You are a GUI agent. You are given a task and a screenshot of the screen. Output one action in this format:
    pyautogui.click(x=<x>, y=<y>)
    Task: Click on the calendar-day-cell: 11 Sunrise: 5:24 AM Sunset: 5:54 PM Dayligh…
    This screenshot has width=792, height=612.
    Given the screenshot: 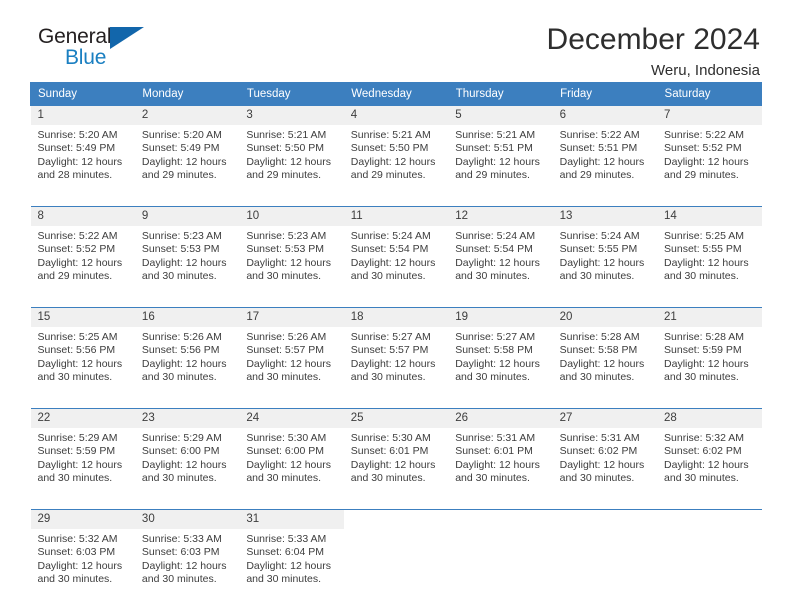 What is the action you would take?
    pyautogui.click(x=396, y=251)
    